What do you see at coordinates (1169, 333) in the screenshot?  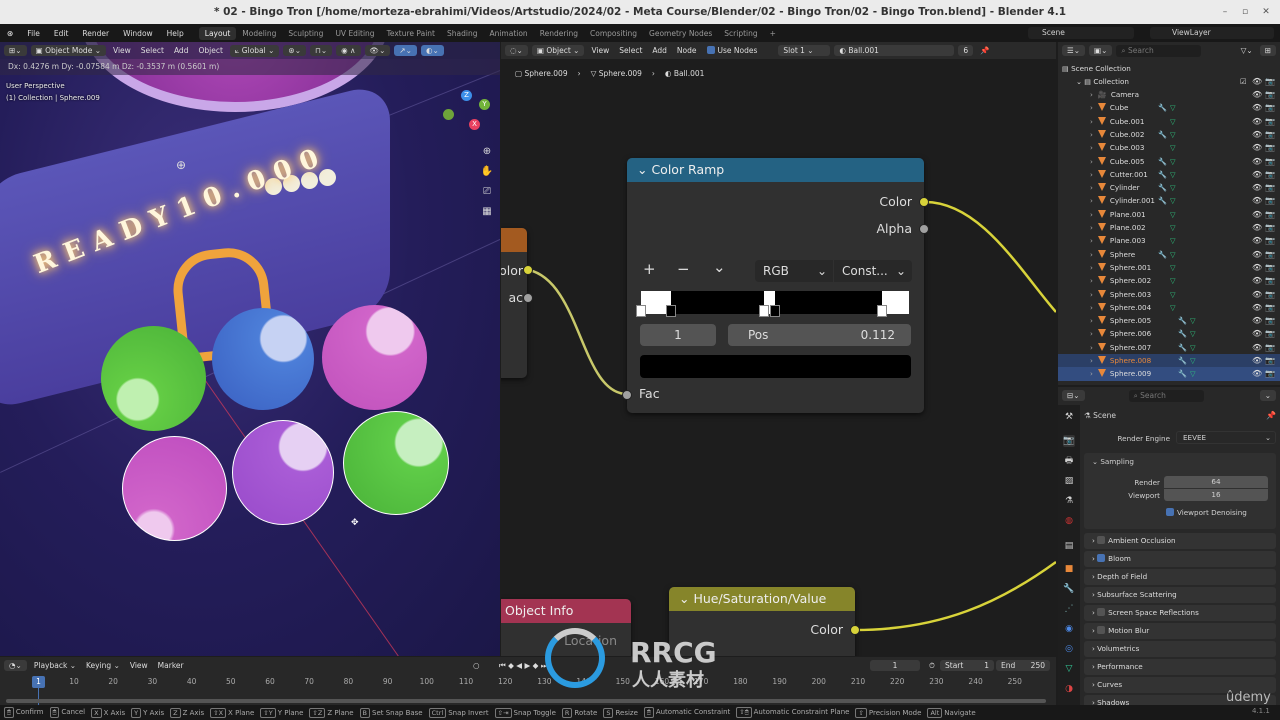 I see `outliner-row: › Sphere.006 🔧 ▽ 👁 📷` at bounding box center [1169, 333].